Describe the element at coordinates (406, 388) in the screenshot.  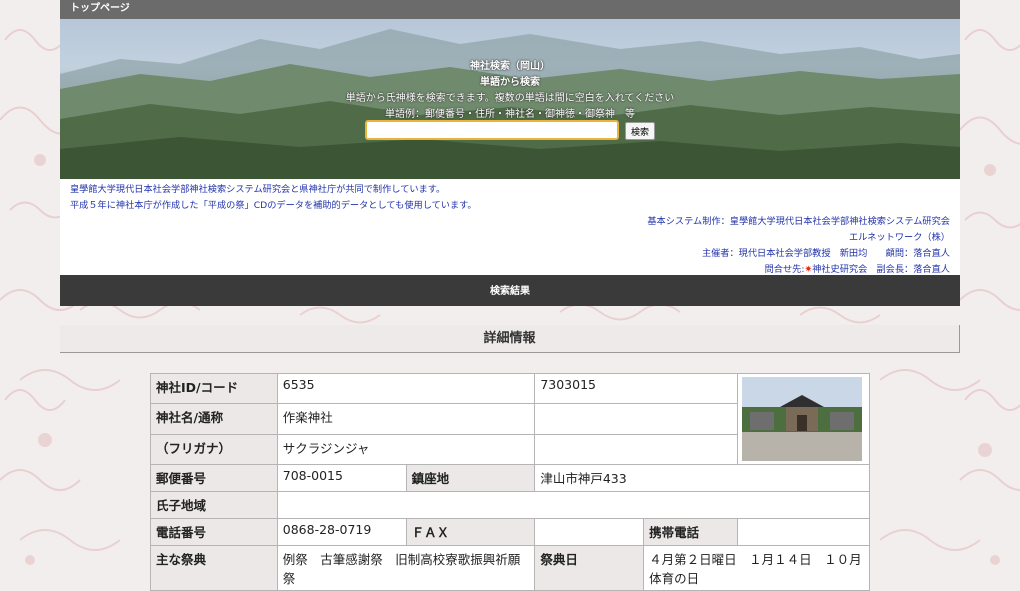
I see `value-id: 6535` at that location.